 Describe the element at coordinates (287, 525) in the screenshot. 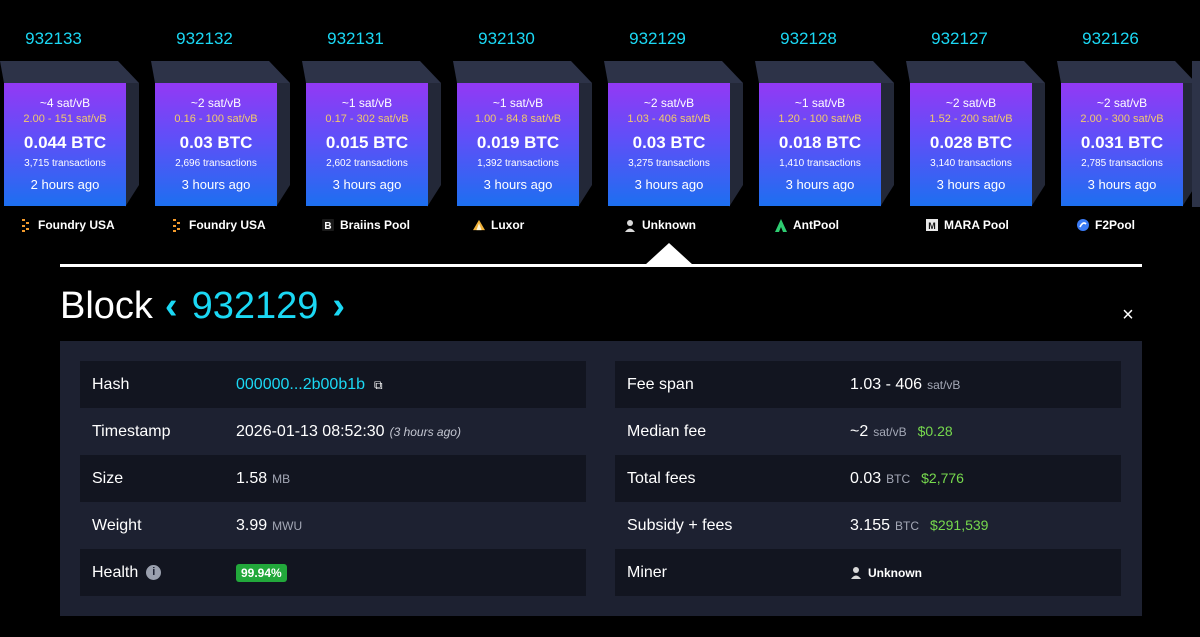

I see `weight-unit: MWU` at that location.